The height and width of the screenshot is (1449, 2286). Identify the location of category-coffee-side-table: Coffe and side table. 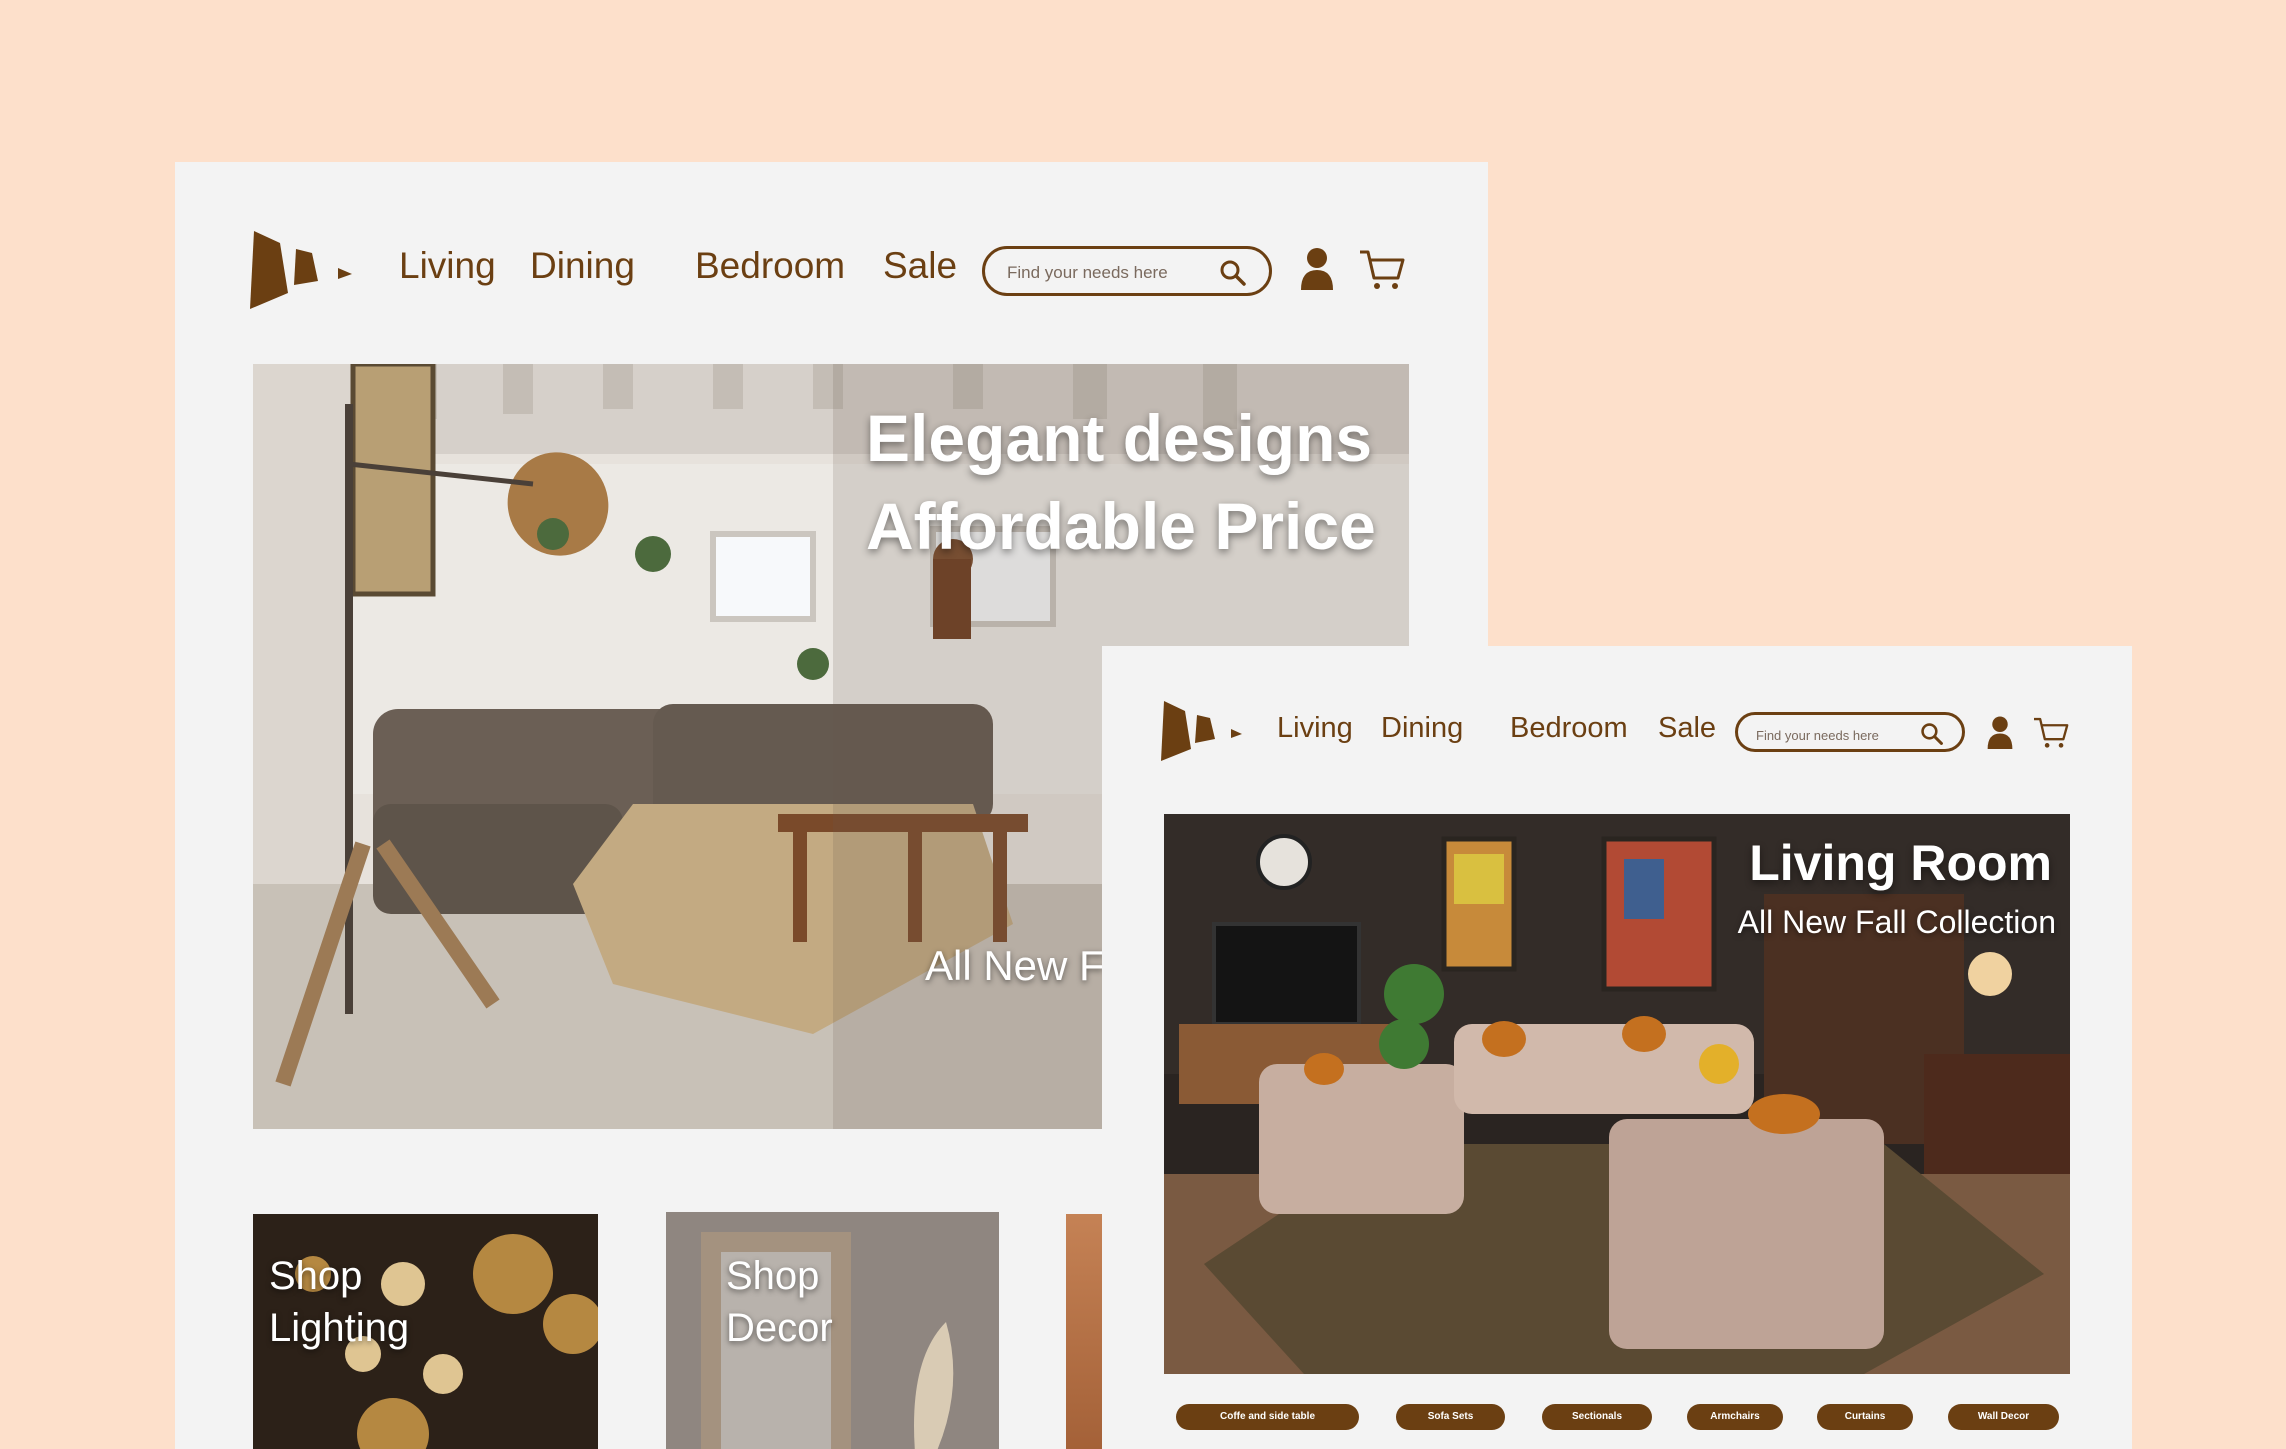
(1267, 1417).